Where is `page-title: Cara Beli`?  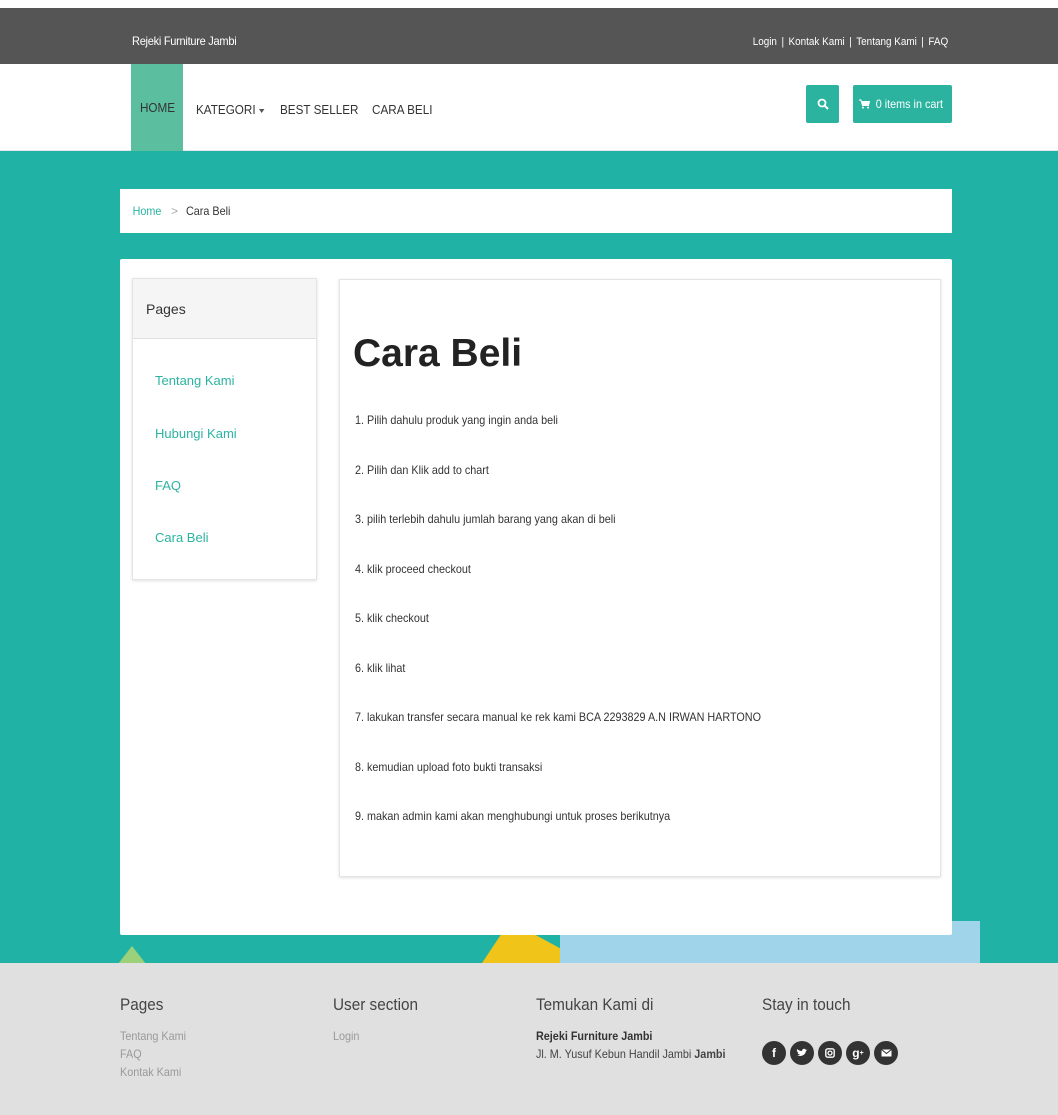
page-title: Cara Beli is located at coordinates (438, 353).